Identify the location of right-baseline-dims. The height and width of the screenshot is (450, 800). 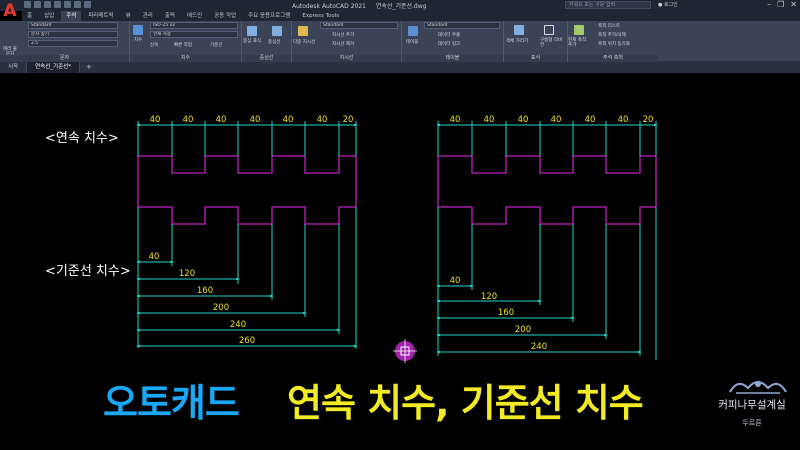
(546, 283).